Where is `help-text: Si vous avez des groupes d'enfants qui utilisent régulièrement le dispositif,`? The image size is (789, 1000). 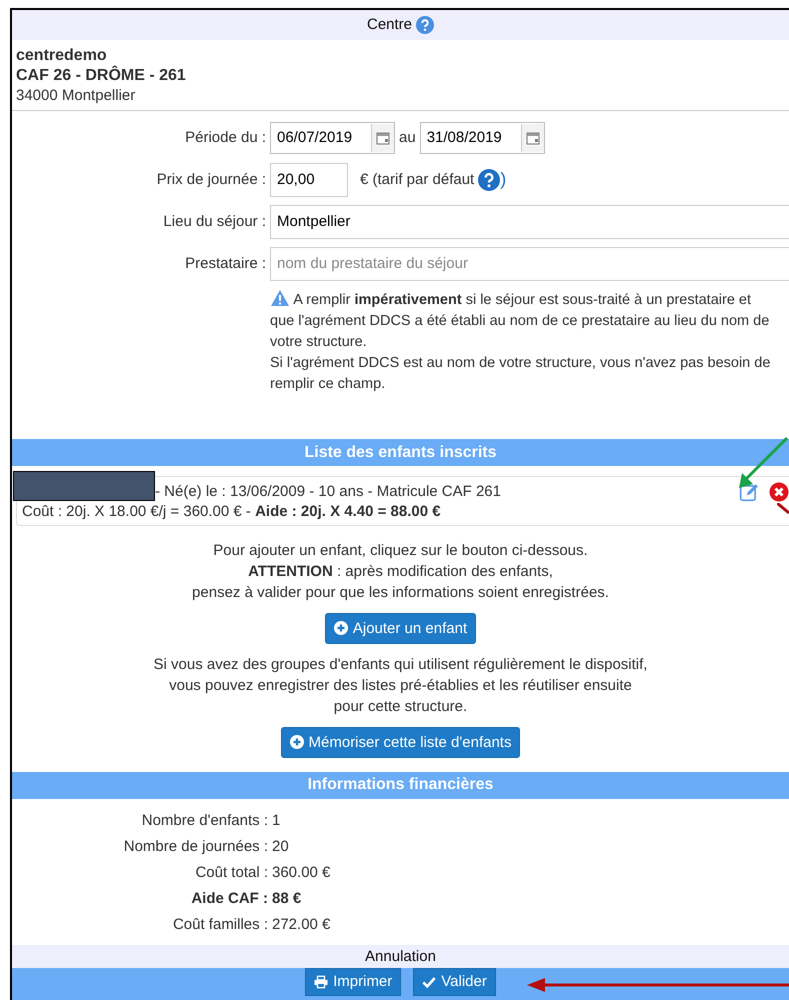
help-text: Si vous avez des groupes d'enfants qui utilisent régulièrement le dispositif, is located at coordinates (401, 664).